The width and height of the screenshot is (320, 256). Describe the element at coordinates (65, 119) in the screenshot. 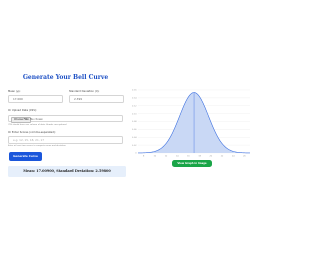

I see `csv-file-input: Choose File No file chosen` at that location.